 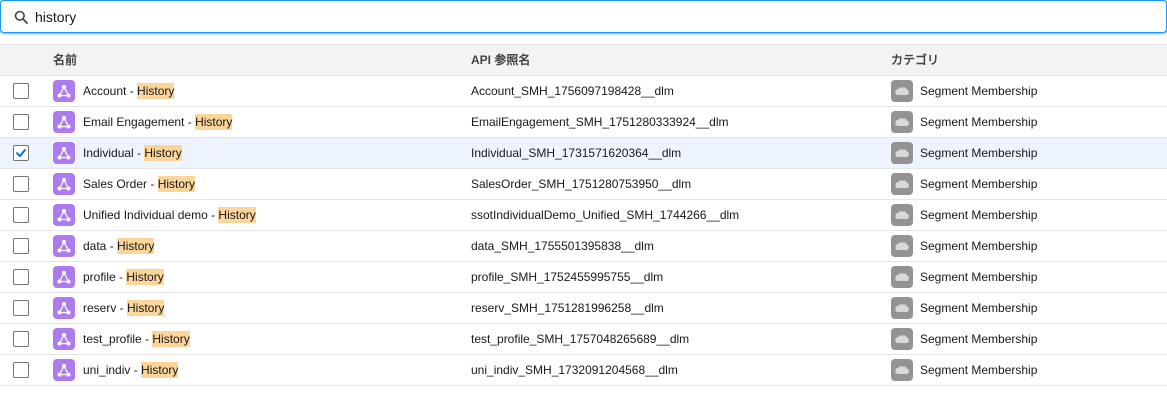 I want to click on row-name-text: Sales Order -, so click(x=120, y=184).